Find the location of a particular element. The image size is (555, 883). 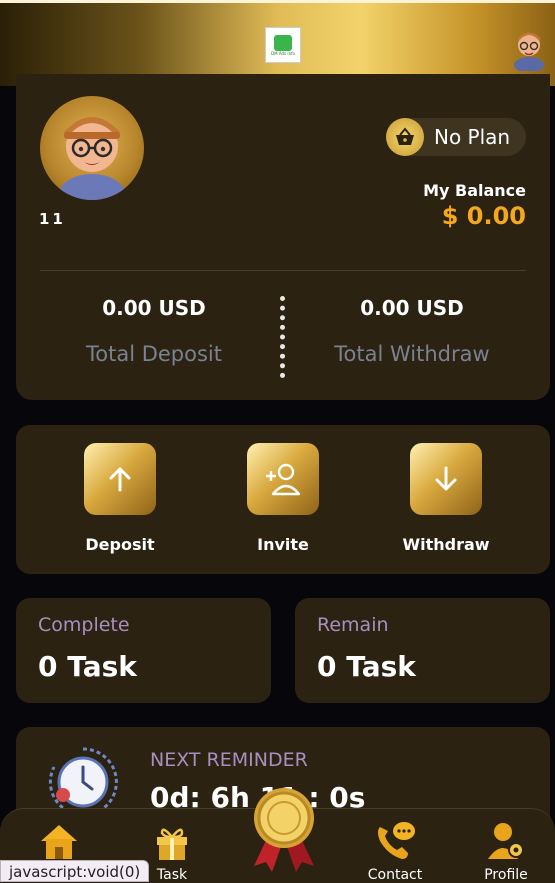

app-logo: DM Ads Info is located at coordinates (283, 45).